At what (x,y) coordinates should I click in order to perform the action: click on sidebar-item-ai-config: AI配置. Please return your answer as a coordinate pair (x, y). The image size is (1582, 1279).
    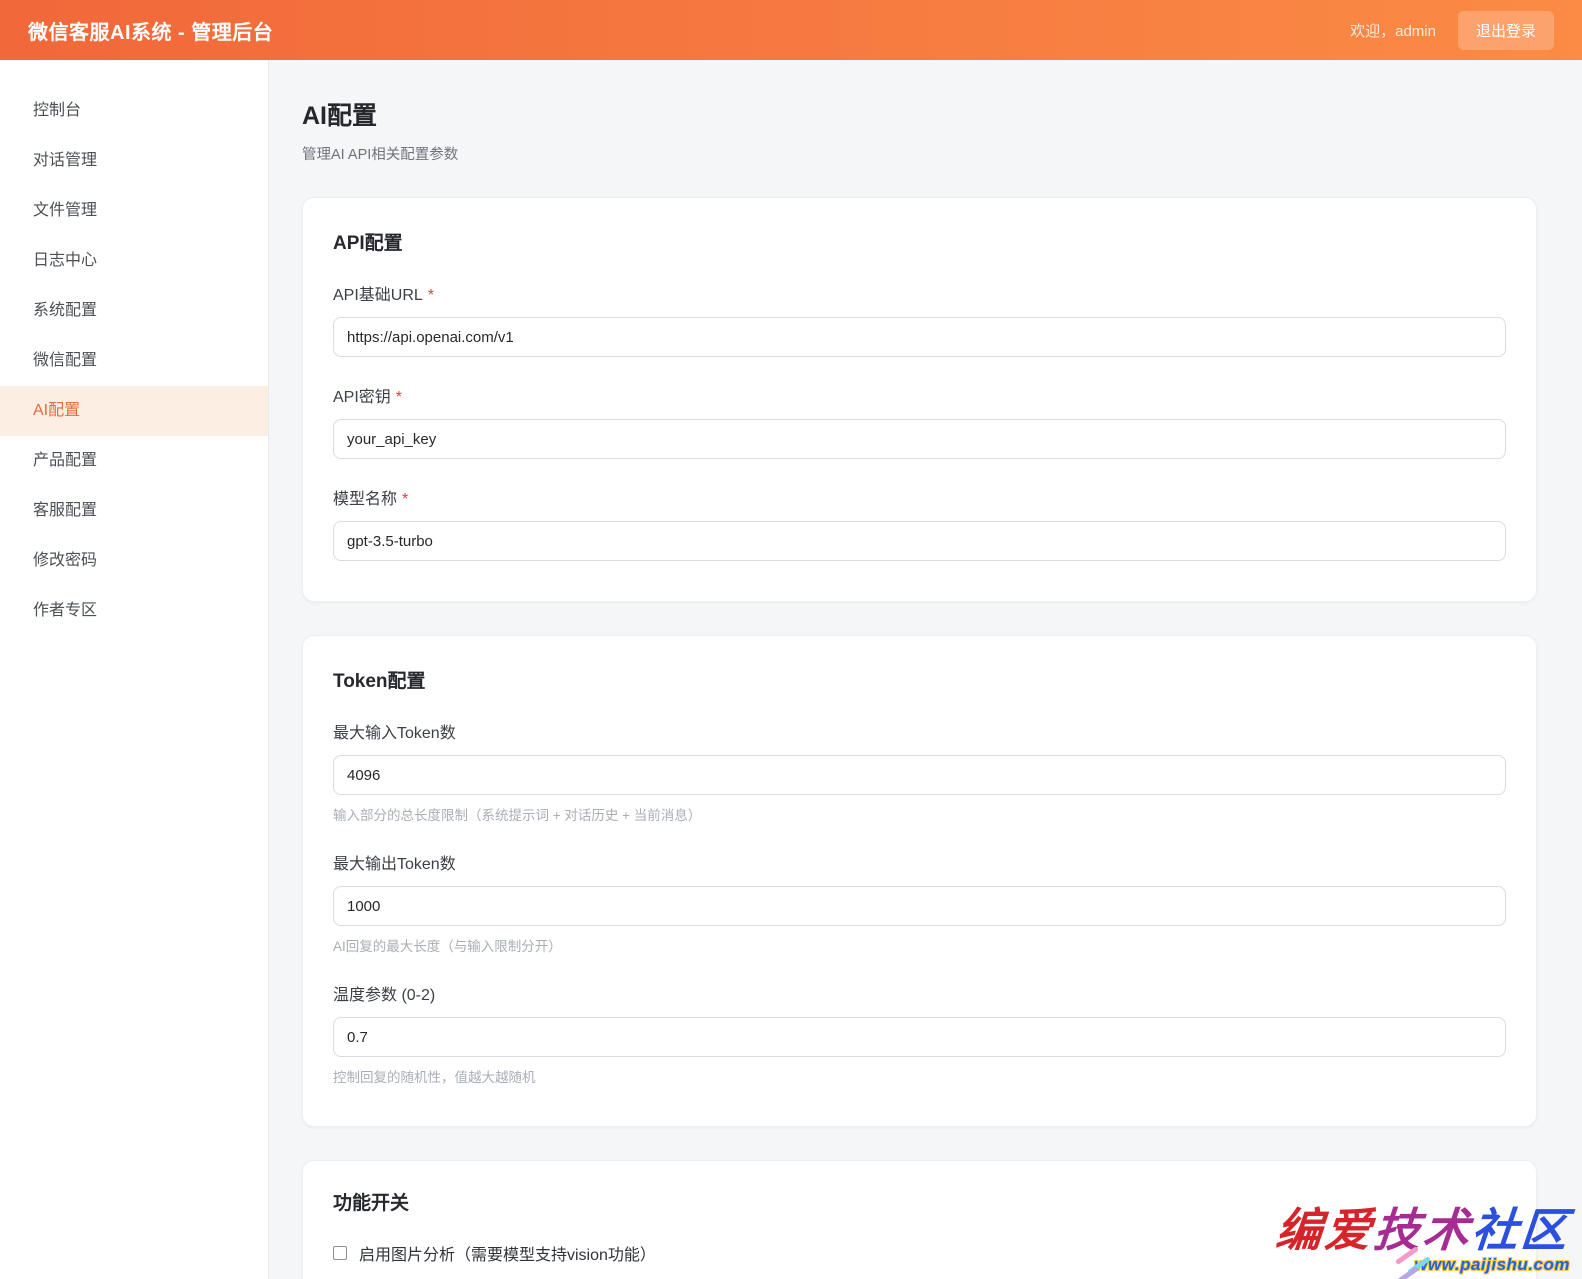
    Looking at the image, I should click on (134, 411).